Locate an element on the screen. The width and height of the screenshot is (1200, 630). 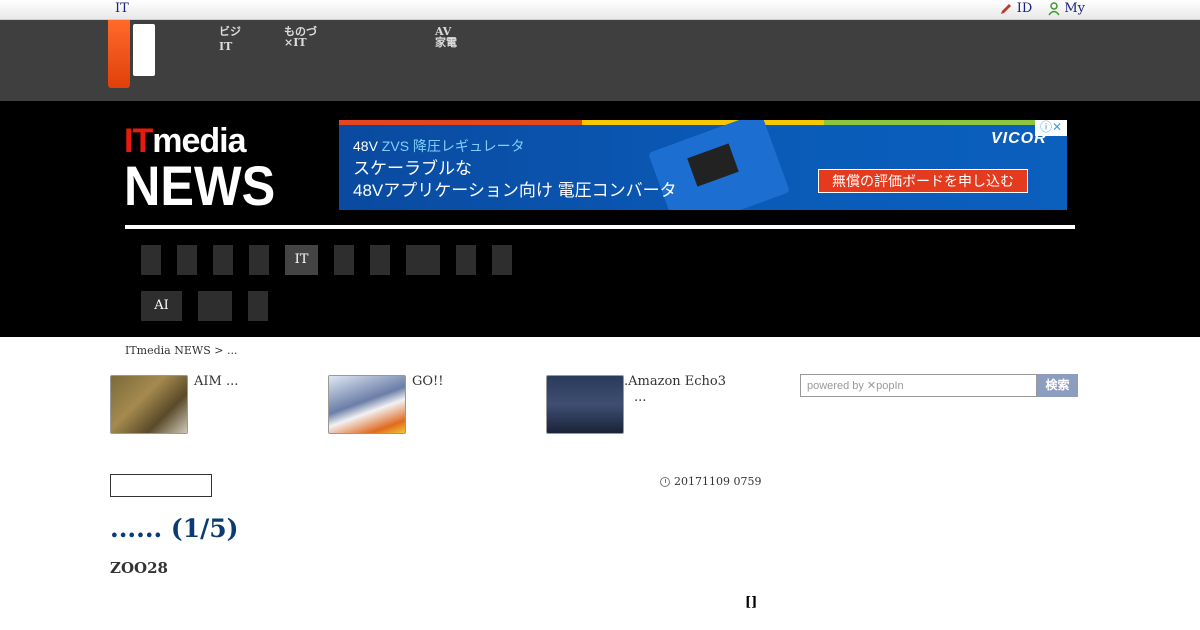
ad-body: スケーラブルな 48Vアプリケーション向け 電圧コンバータ is located at coordinates (515, 179).